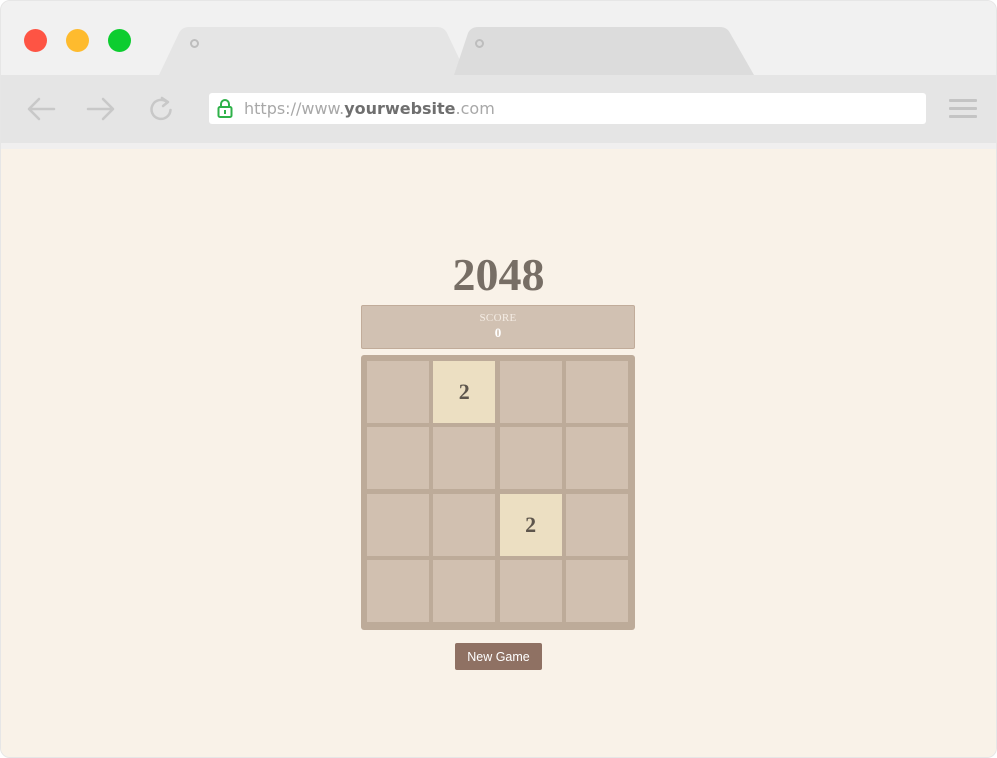  Describe the element at coordinates (475, 108) in the screenshot. I see `url-tld: .com` at that location.